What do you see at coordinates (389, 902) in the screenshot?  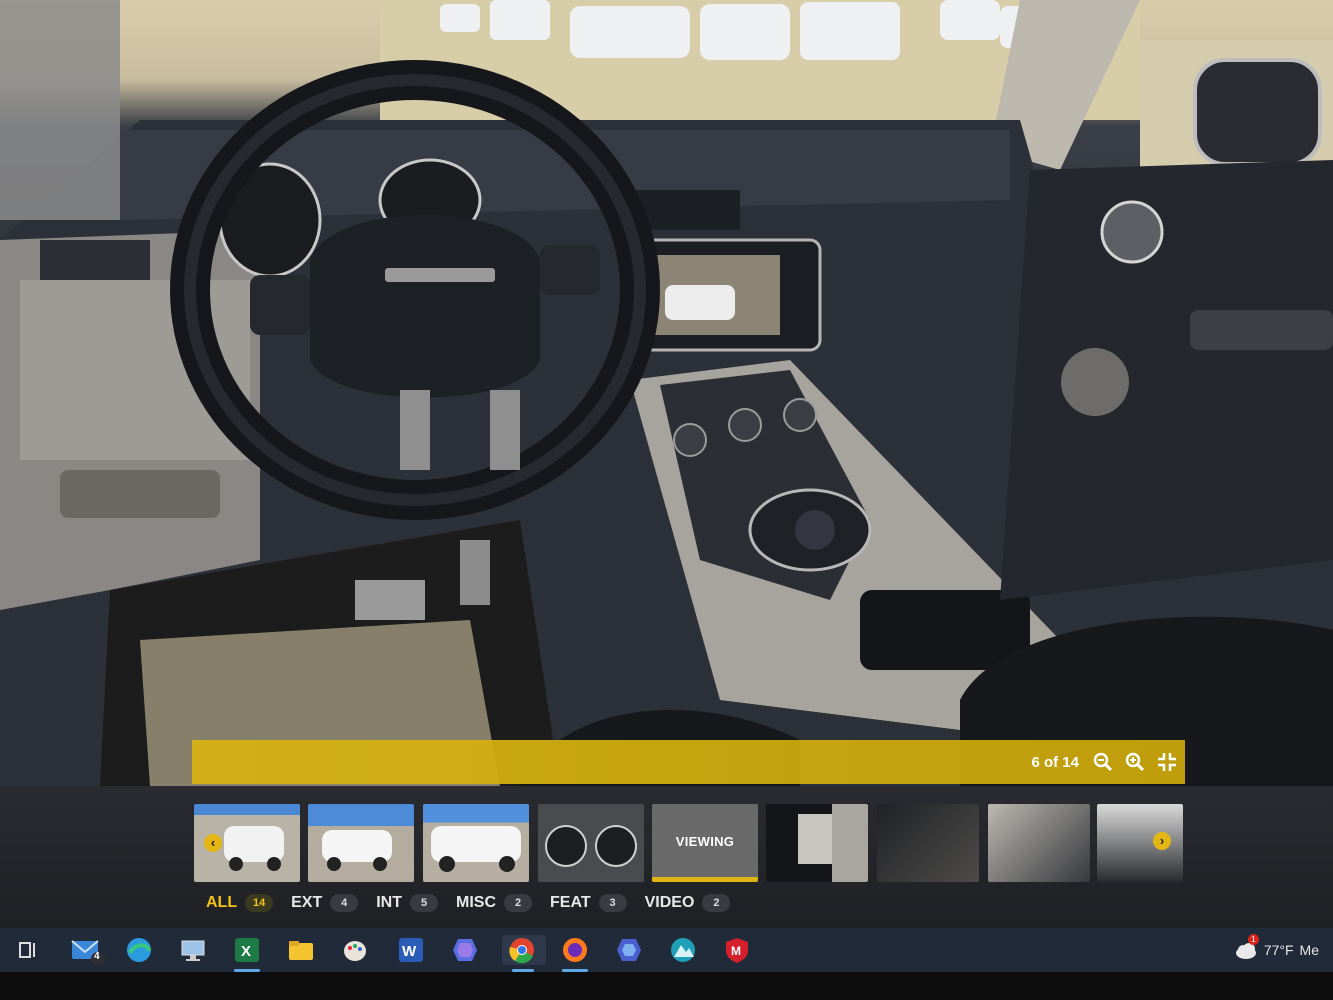 I see `category-label: INT` at bounding box center [389, 902].